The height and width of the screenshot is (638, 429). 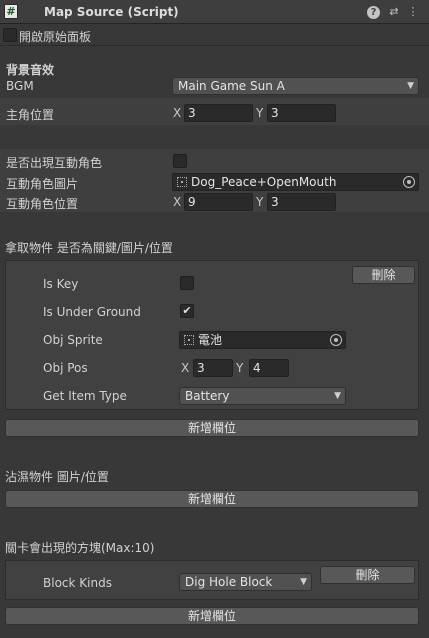 I want to click on divider, so click(x=214, y=45).